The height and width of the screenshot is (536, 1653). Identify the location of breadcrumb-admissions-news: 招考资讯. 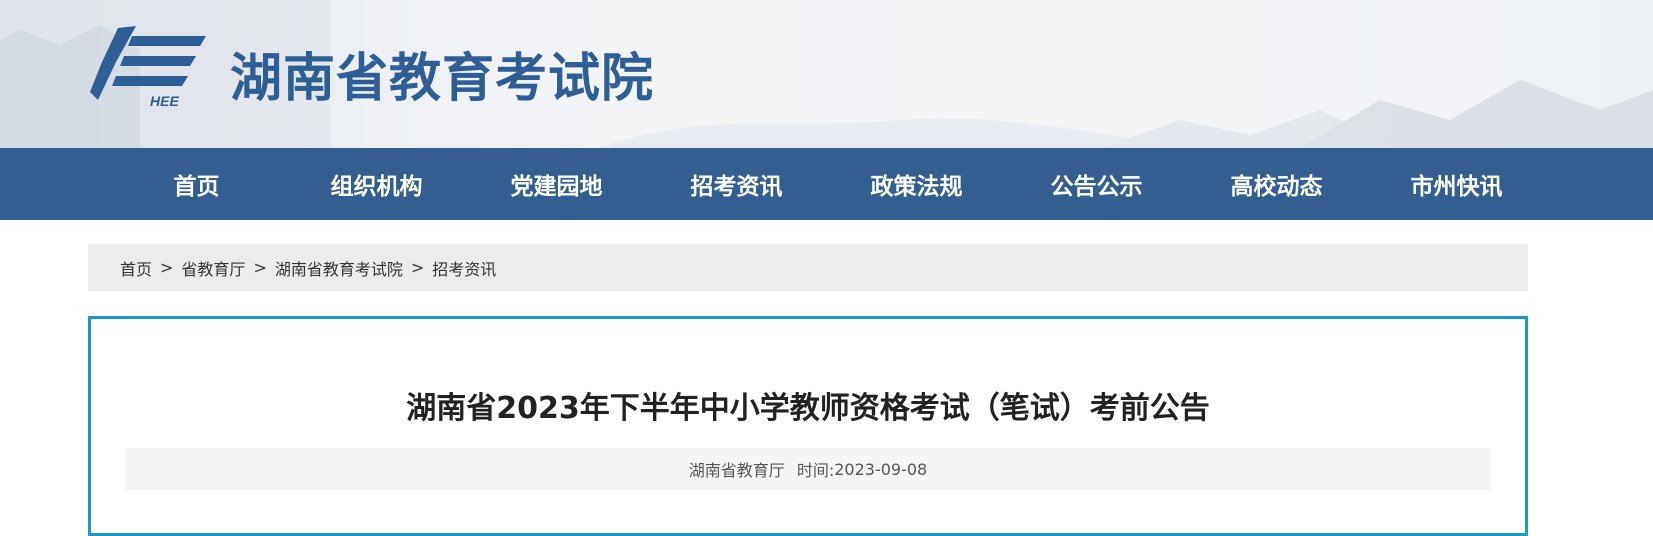
(464, 268).